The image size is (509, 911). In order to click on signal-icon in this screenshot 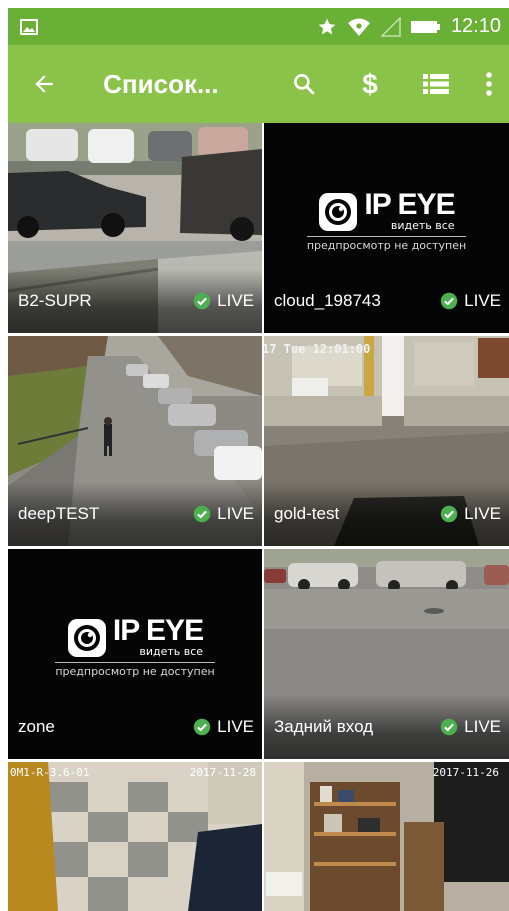, I will do `click(390, 26)`.